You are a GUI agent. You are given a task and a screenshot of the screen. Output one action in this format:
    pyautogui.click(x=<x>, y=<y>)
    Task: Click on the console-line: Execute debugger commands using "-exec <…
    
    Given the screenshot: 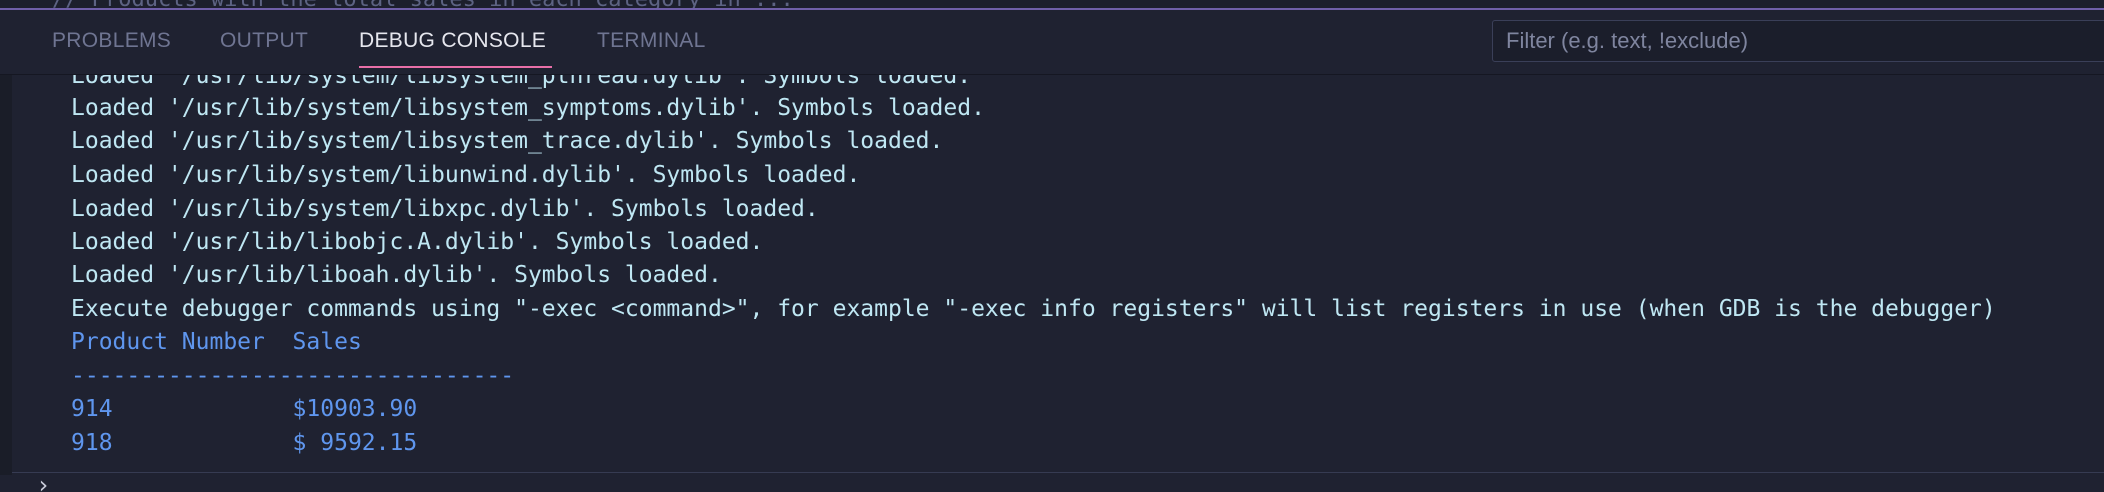 What is the action you would take?
    pyautogui.click(x=1033, y=309)
    